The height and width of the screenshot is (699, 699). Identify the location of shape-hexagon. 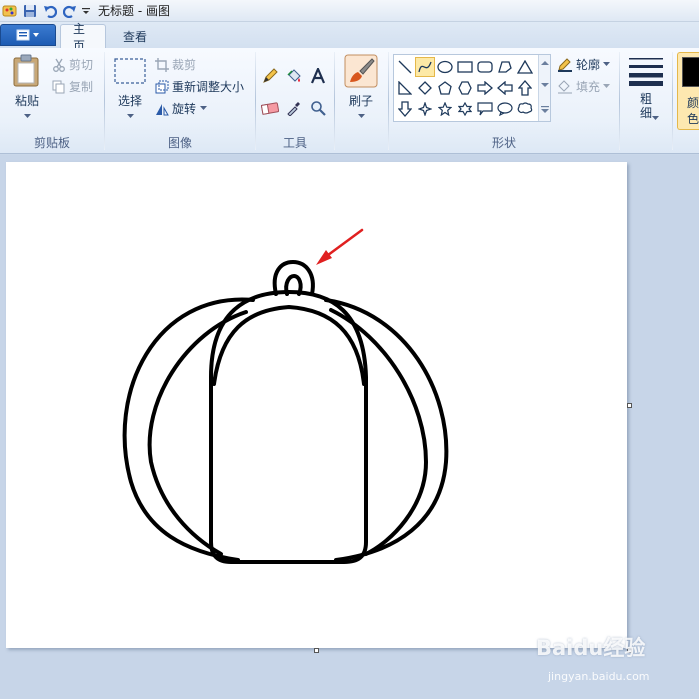
(465, 88).